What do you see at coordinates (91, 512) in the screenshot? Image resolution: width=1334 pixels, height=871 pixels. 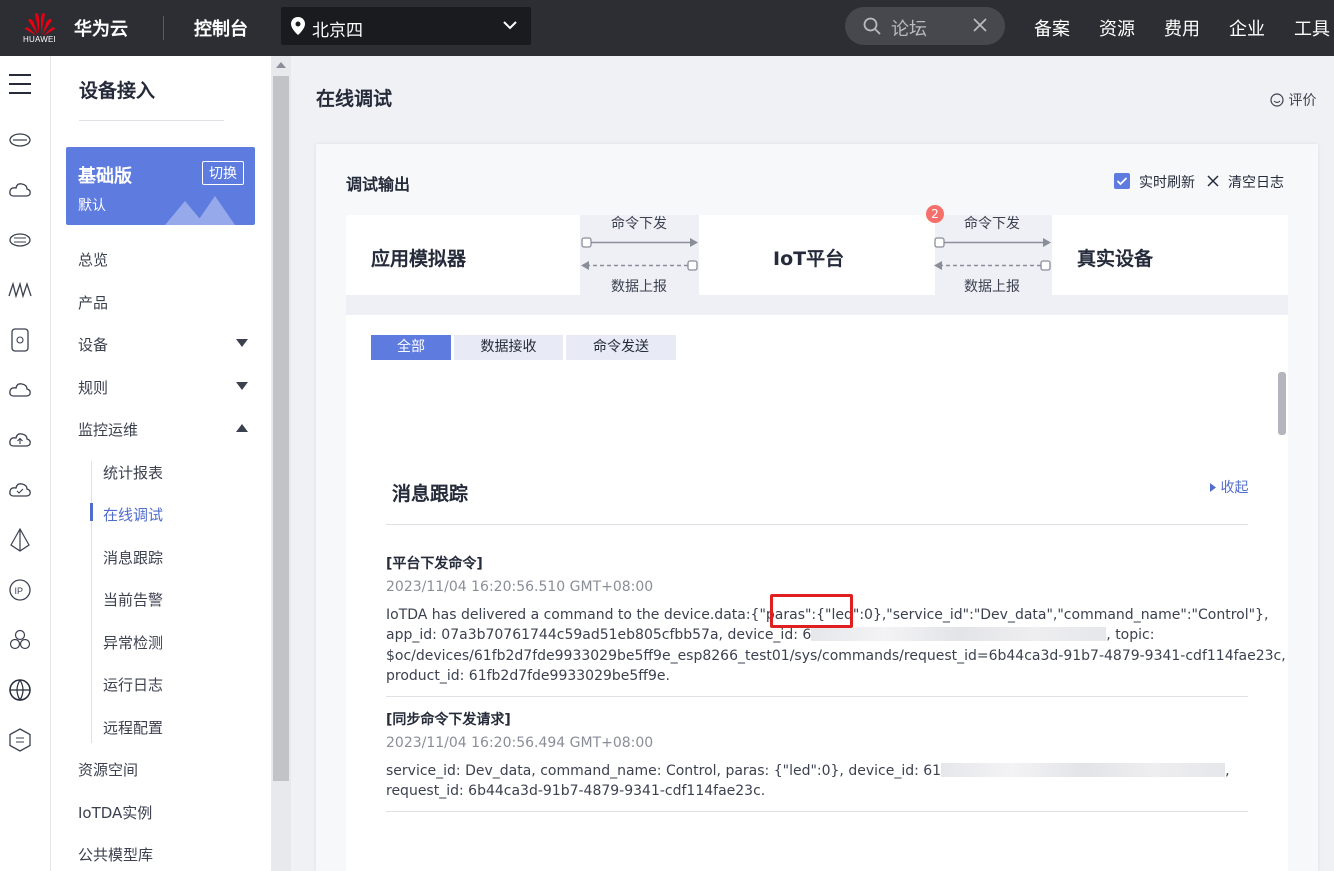 I see `active-indicator` at bounding box center [91, 512].